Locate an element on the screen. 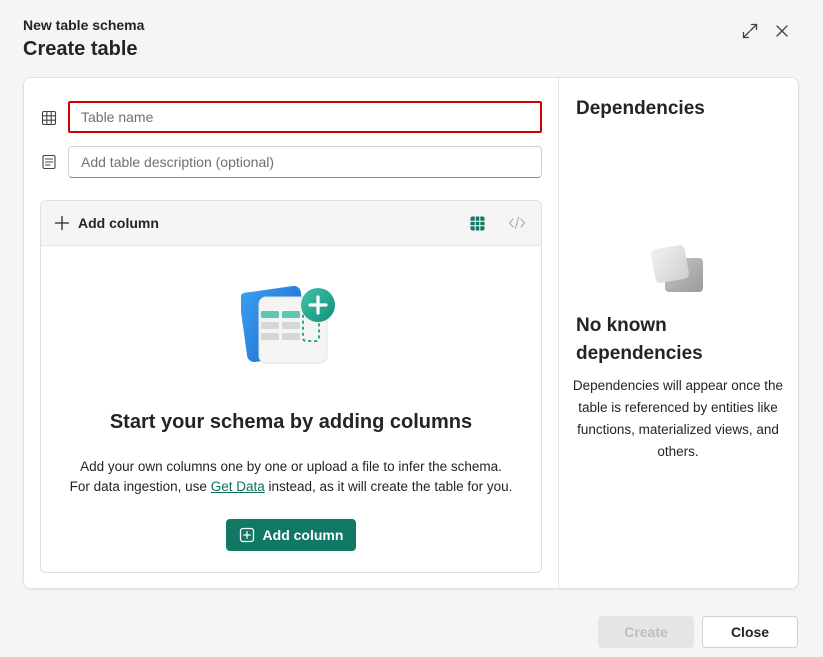 The image size is (823, 657). create-button: Create is located at coordinates (646, 632).